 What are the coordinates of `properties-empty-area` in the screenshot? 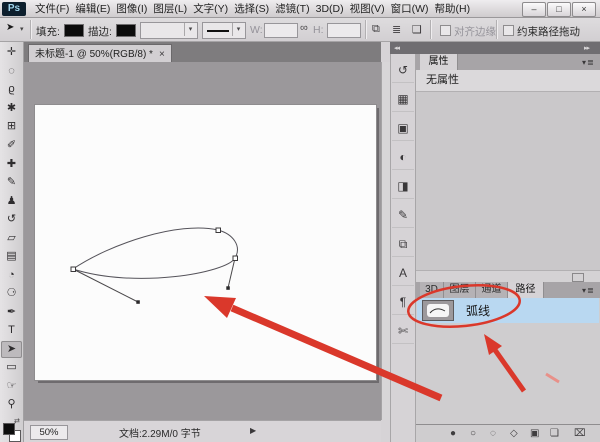 It's located at (508, 181).